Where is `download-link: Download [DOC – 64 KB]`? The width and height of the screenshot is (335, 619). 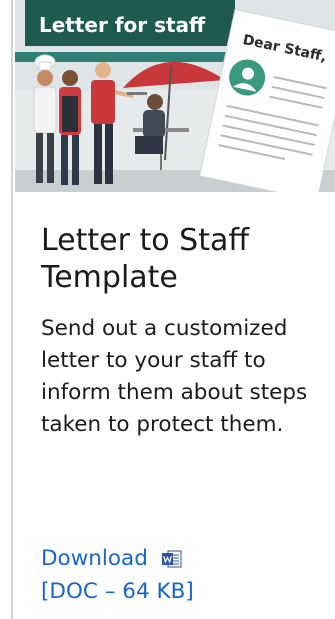 download-link: Download [DOC – 64 KB] is located at coordinates (186, 575).